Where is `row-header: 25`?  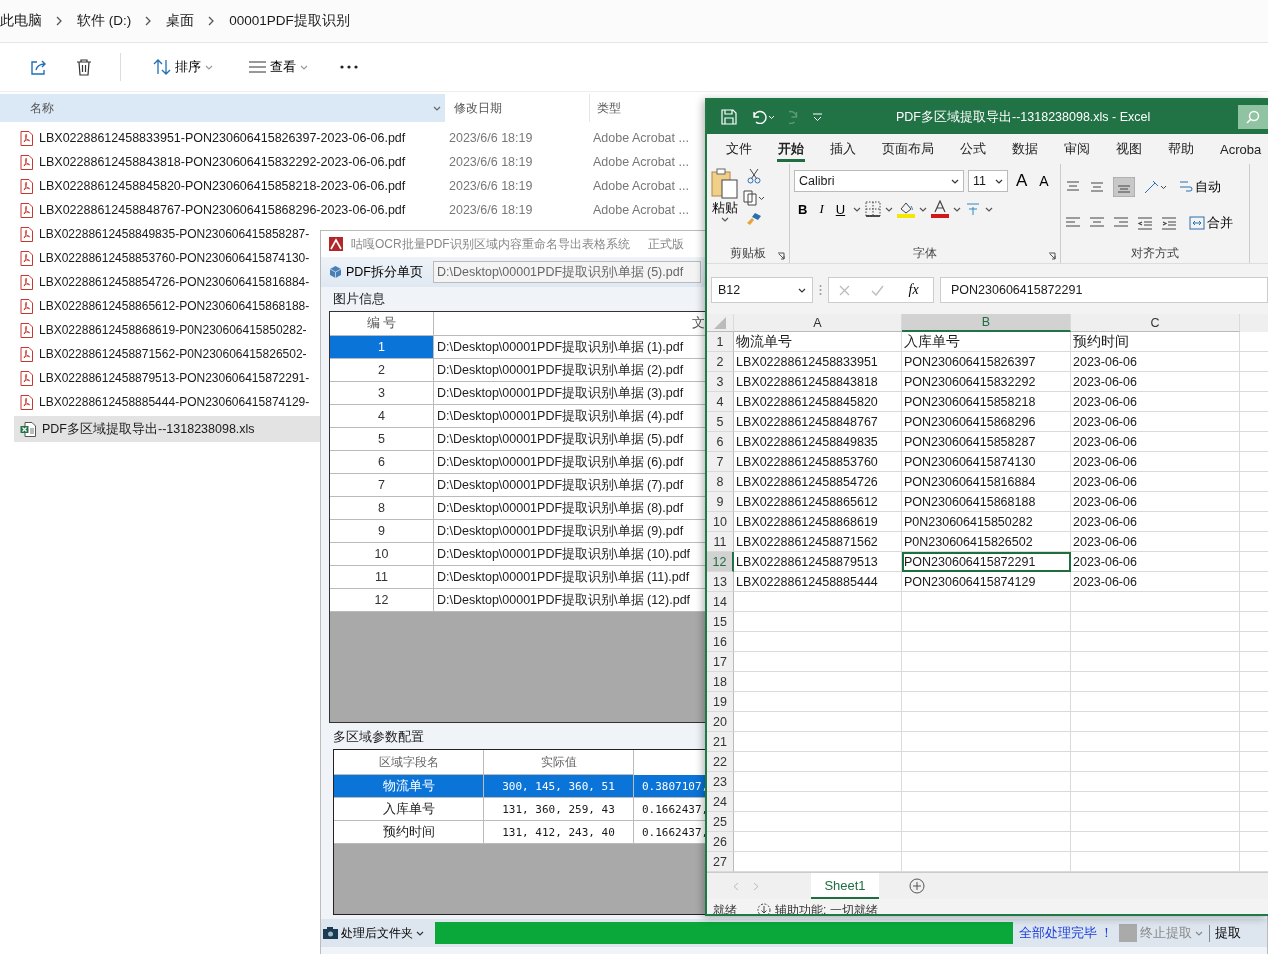 row-header: 25 is located at coordinates (720, 822).